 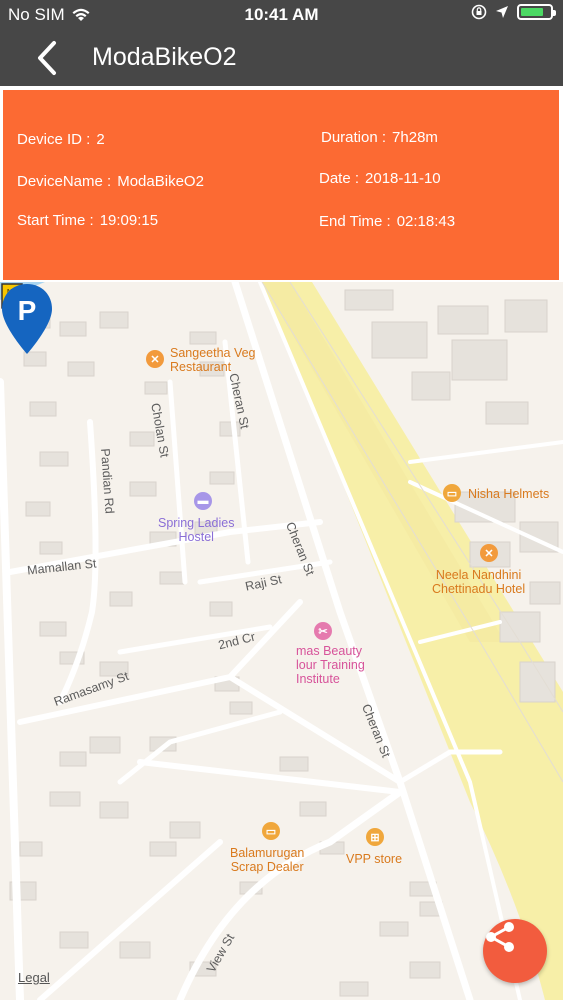 I want to click on poi-spring-hostel: Spring Ladies Hostel, so click(x=196, y=530).